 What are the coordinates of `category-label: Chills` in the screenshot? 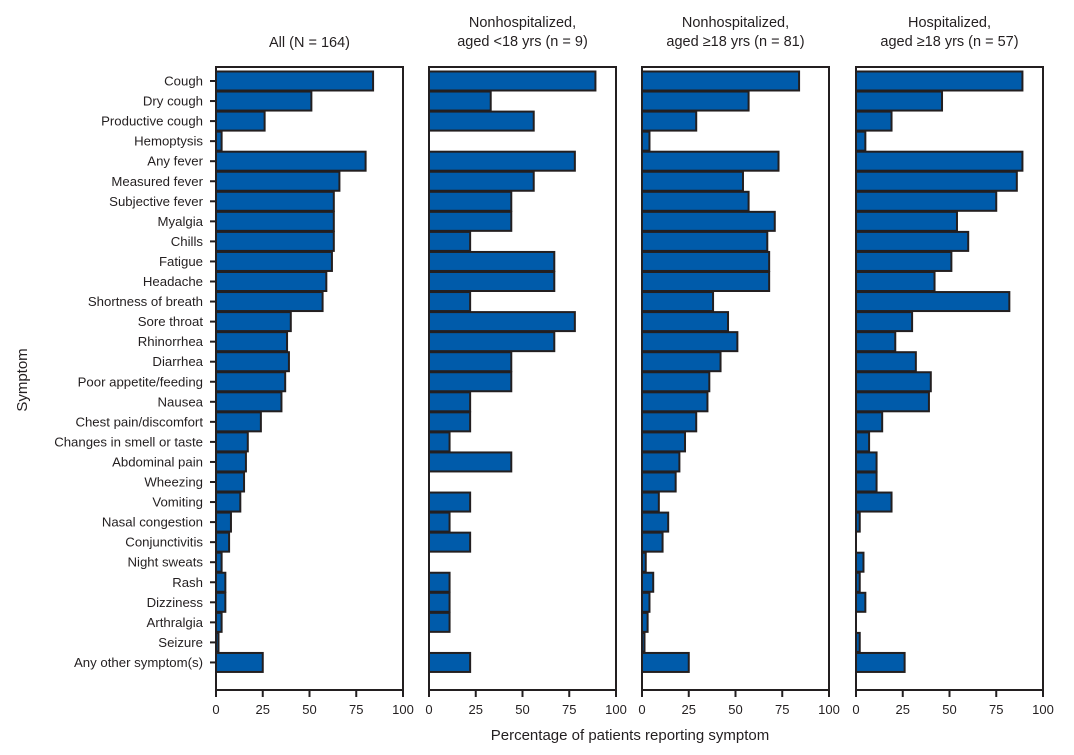 It's located at (187, 241).